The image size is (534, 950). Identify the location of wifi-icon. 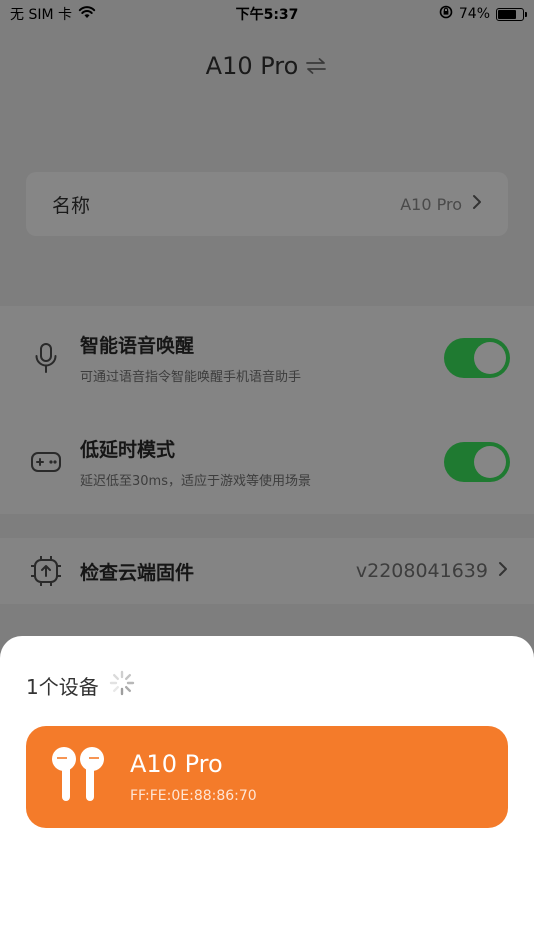
(87, 14).